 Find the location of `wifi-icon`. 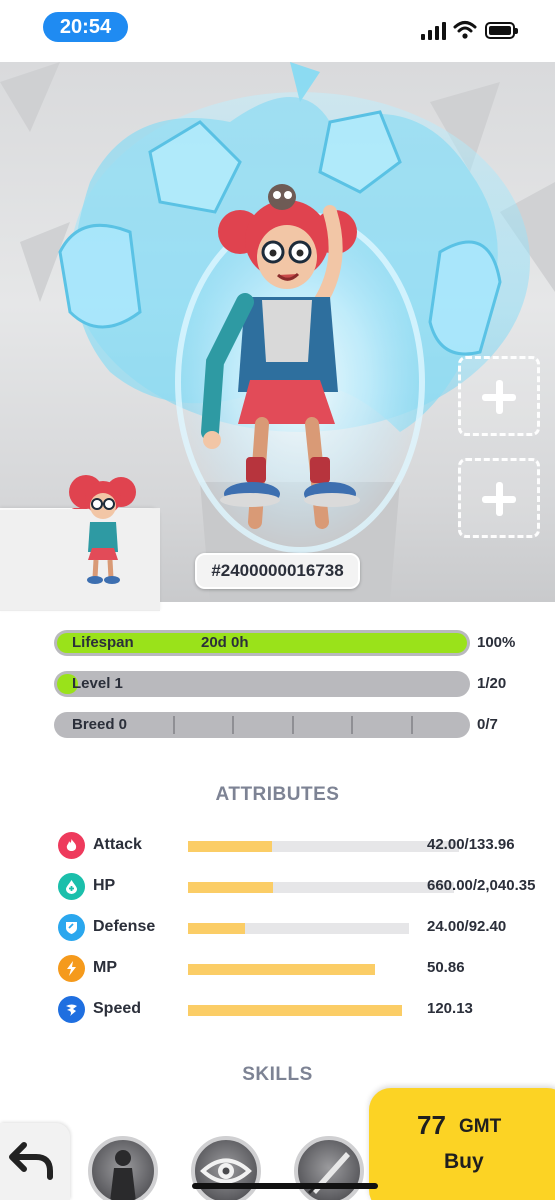

wifi-icon is located at coordinates (465, 30).